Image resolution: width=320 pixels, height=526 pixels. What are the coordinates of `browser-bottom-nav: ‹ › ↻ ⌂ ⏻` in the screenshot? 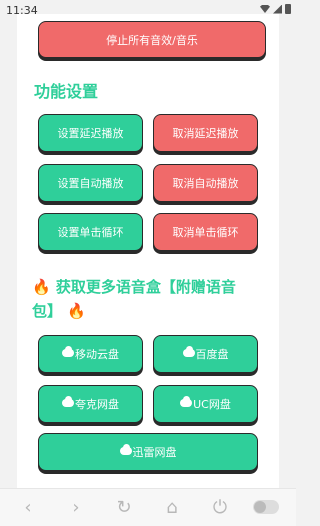 It's located at (148, 507).